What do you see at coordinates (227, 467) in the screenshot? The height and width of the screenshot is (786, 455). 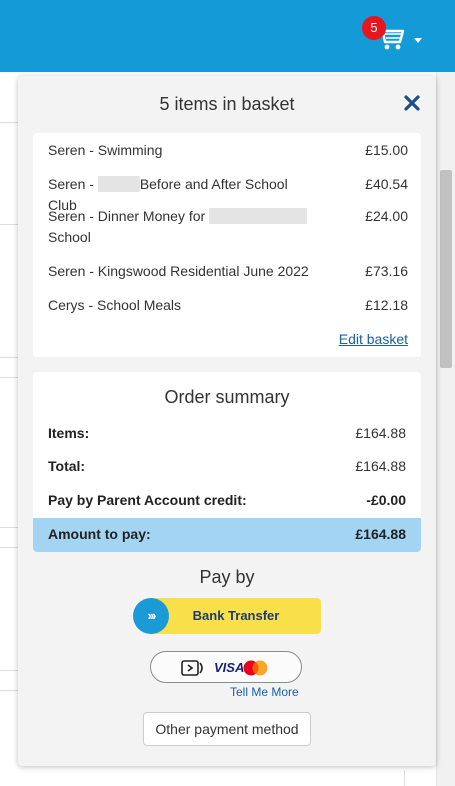 I see `summary-row-total: Total: £164.88` at bounding box center [227, 467].